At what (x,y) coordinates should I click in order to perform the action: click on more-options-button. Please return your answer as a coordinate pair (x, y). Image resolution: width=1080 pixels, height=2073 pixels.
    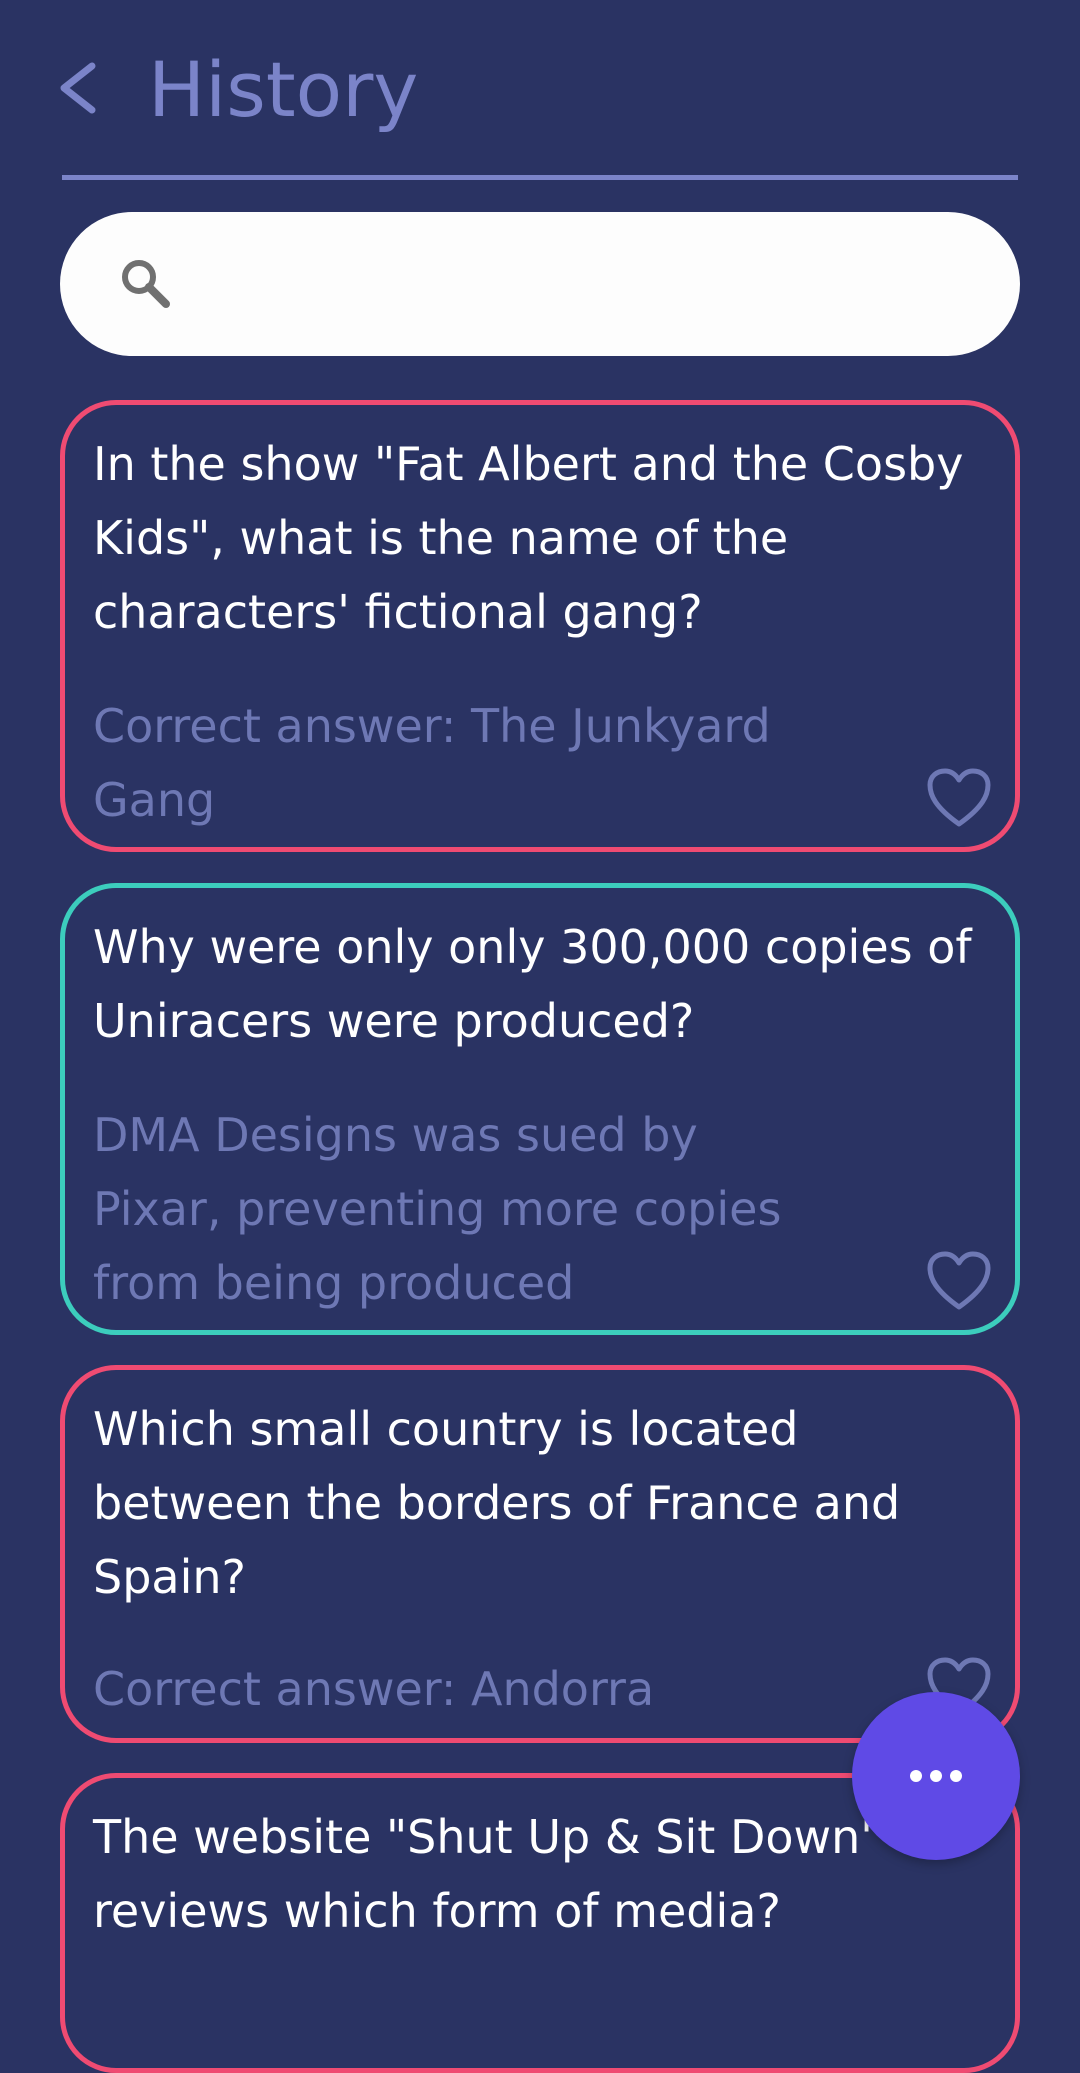
    Looking at the image, I should click on (936, 1776).